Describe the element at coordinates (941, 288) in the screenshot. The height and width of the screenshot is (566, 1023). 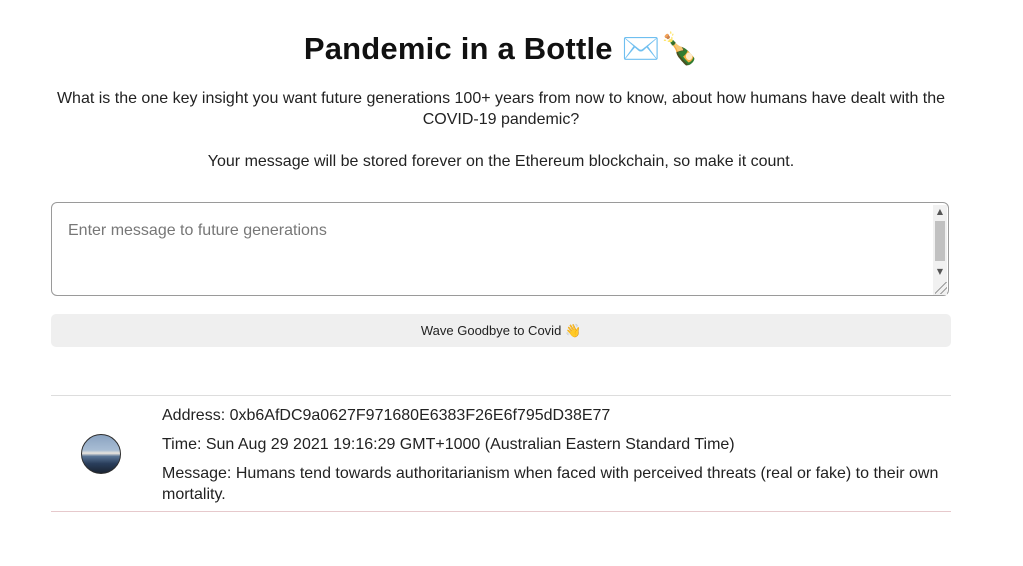
I see `textarea-resize-handle` at that location.